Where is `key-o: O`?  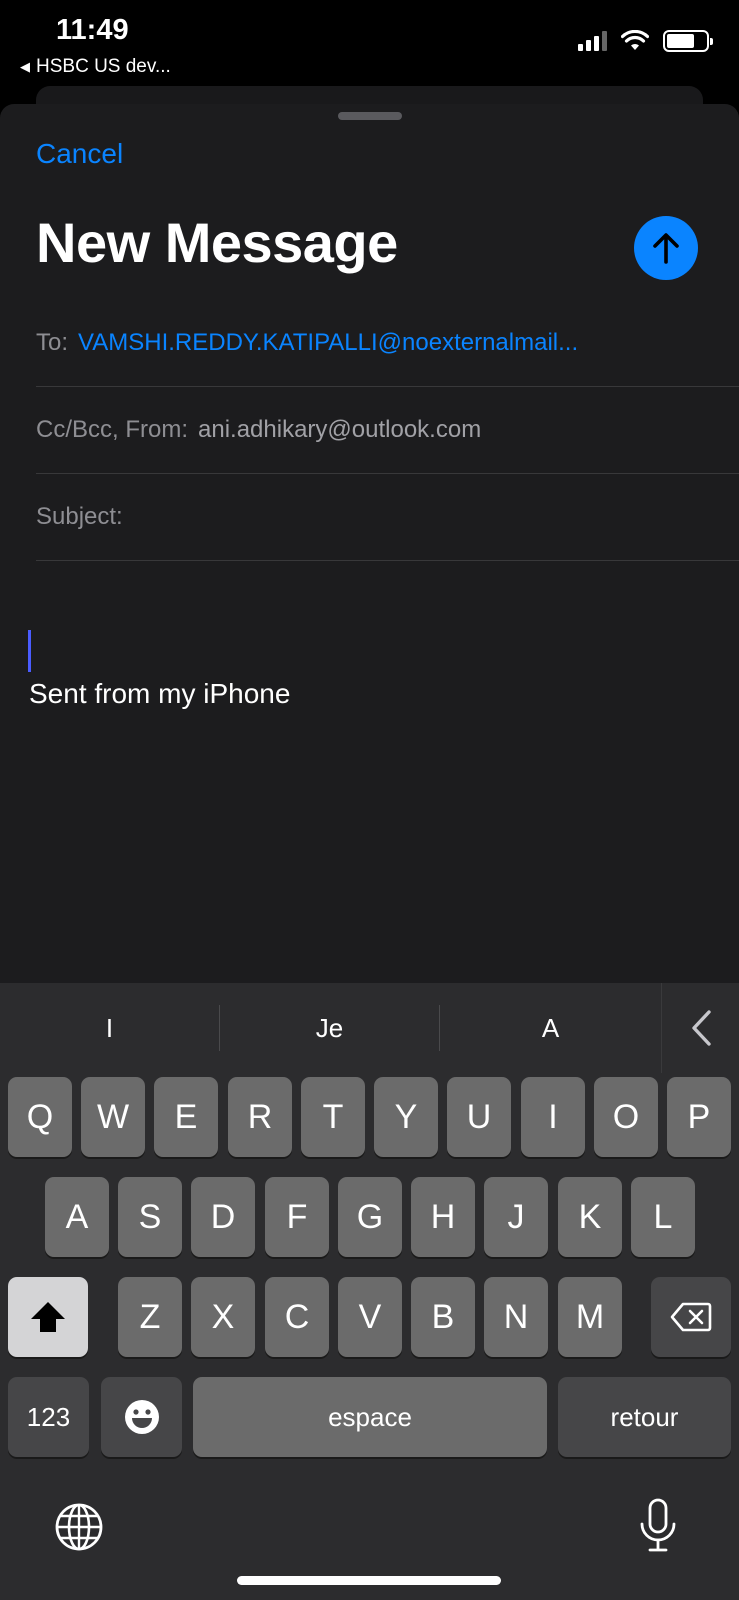 key-o: O is located at coordinates (626, 1117).